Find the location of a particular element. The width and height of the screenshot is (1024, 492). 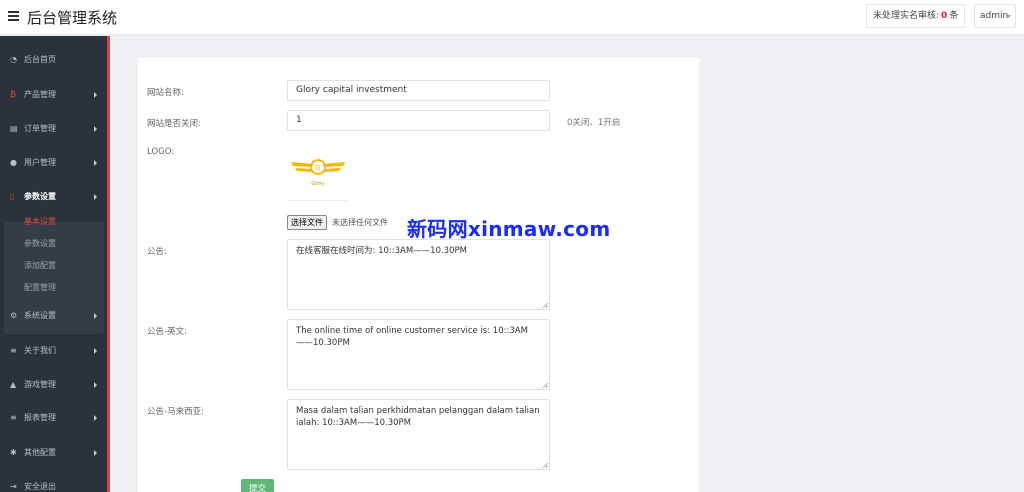

gear-icon: ✱ is located at coordinates (13, 452).